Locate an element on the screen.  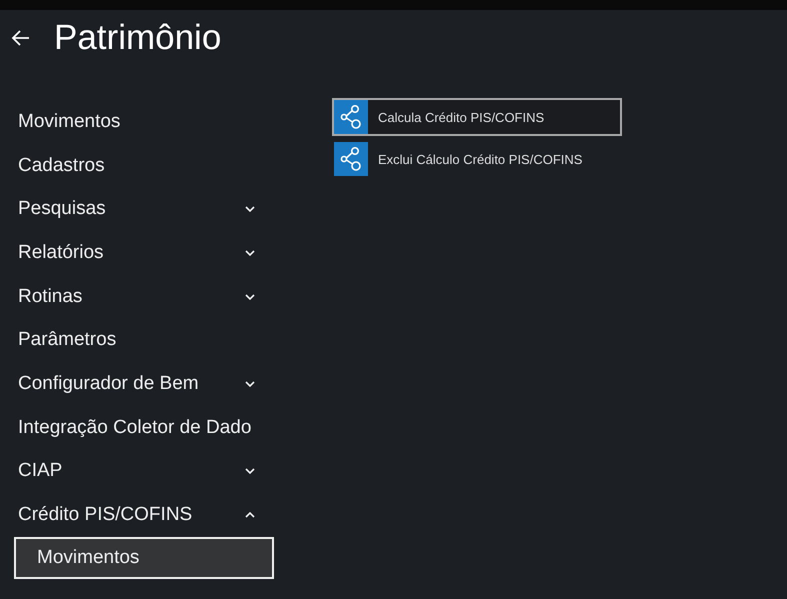
nav-group: Configurador de Bem is located at coordinates (145, 384).